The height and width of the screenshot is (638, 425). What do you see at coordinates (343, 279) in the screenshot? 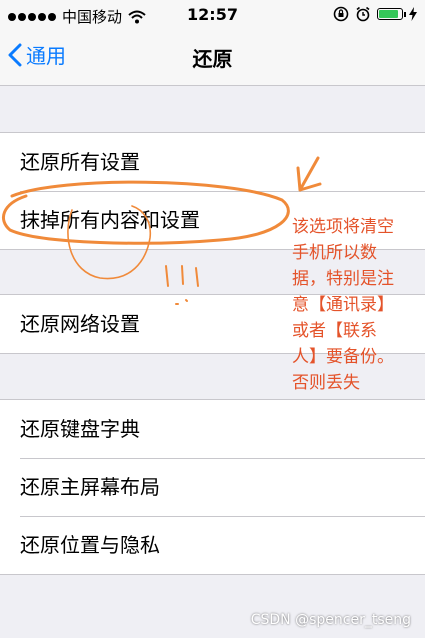
I see `annotation-line: 据，特别是注` at bounding box center [343, 279].